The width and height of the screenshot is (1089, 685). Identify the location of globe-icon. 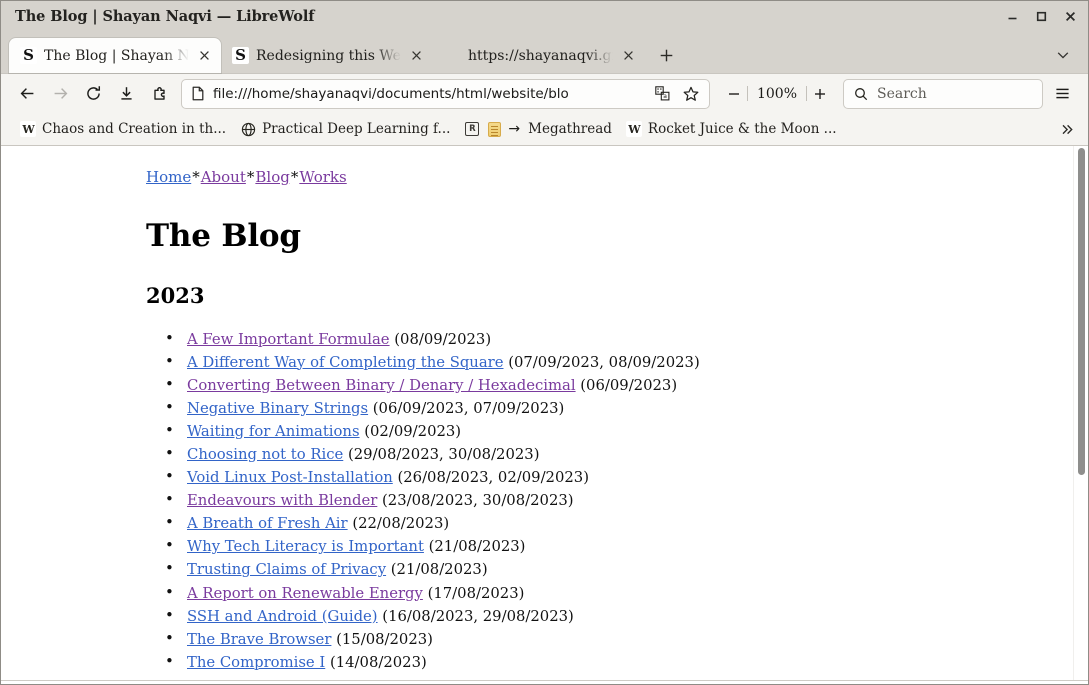
(248, 129).